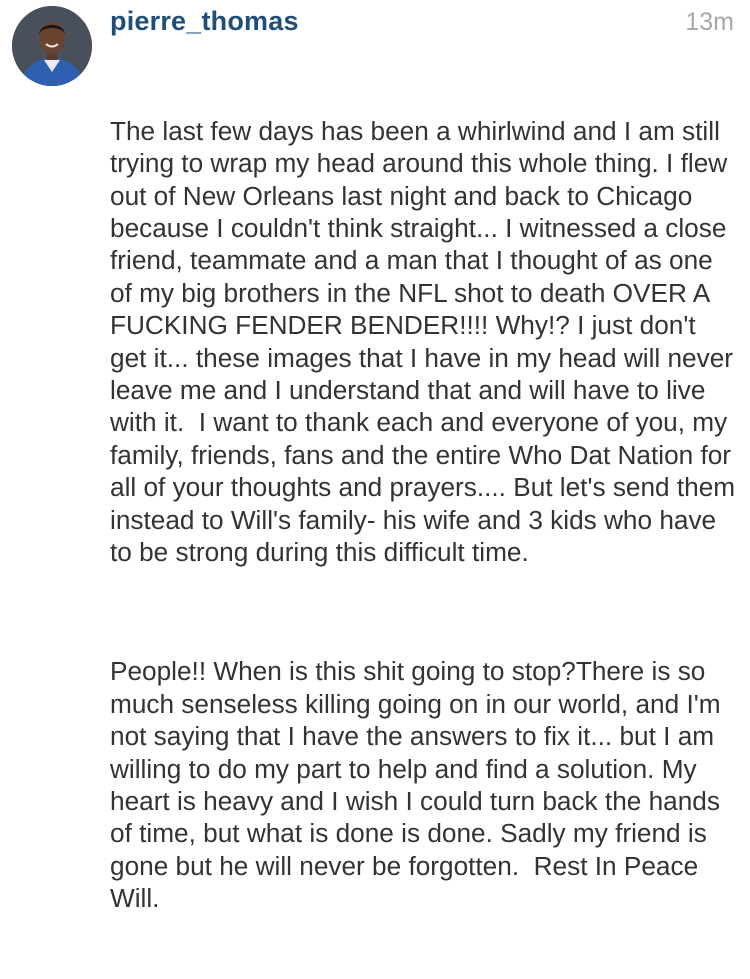 The width and height of the screenshot is (750, 979). What do you see at coordinates (204, 21) in the screenshot?
I see `comment-username: pierre_thomas` at bounding box center [204, 21].